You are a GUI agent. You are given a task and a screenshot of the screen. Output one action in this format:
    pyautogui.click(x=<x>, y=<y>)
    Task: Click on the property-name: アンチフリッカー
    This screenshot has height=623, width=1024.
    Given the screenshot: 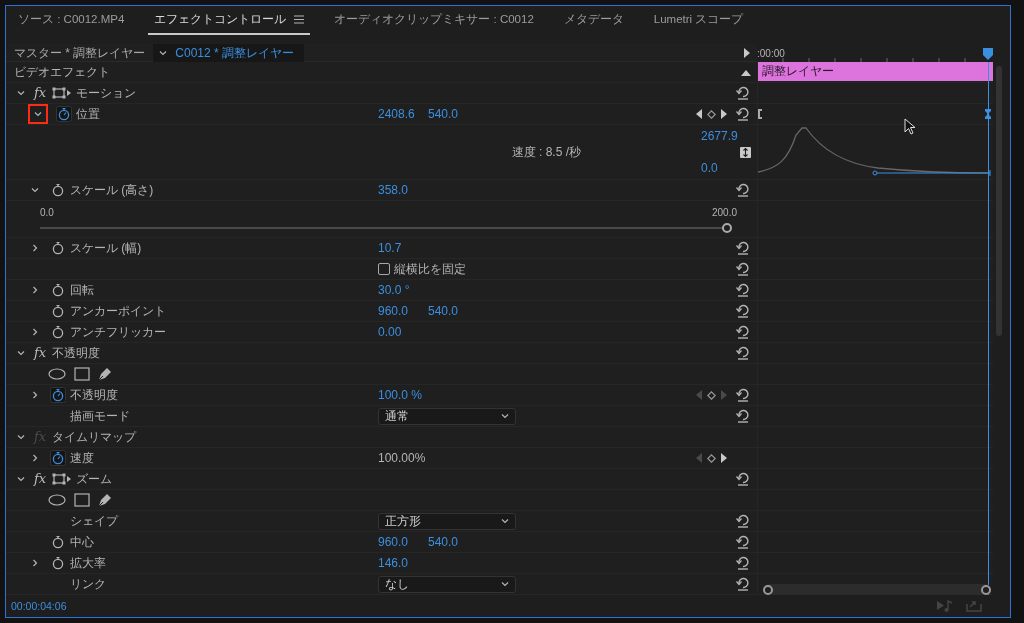 What is the action you would take?
    pyautogui.click(x=118, y=332)
    